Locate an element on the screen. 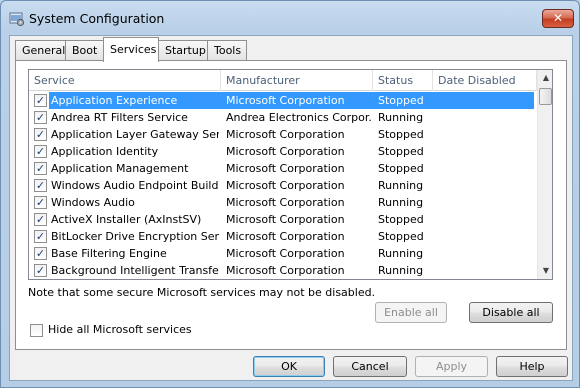 The height and width of the screenshot is (388, 580). tab-tools: Tools is located at coordinates (227, 50).